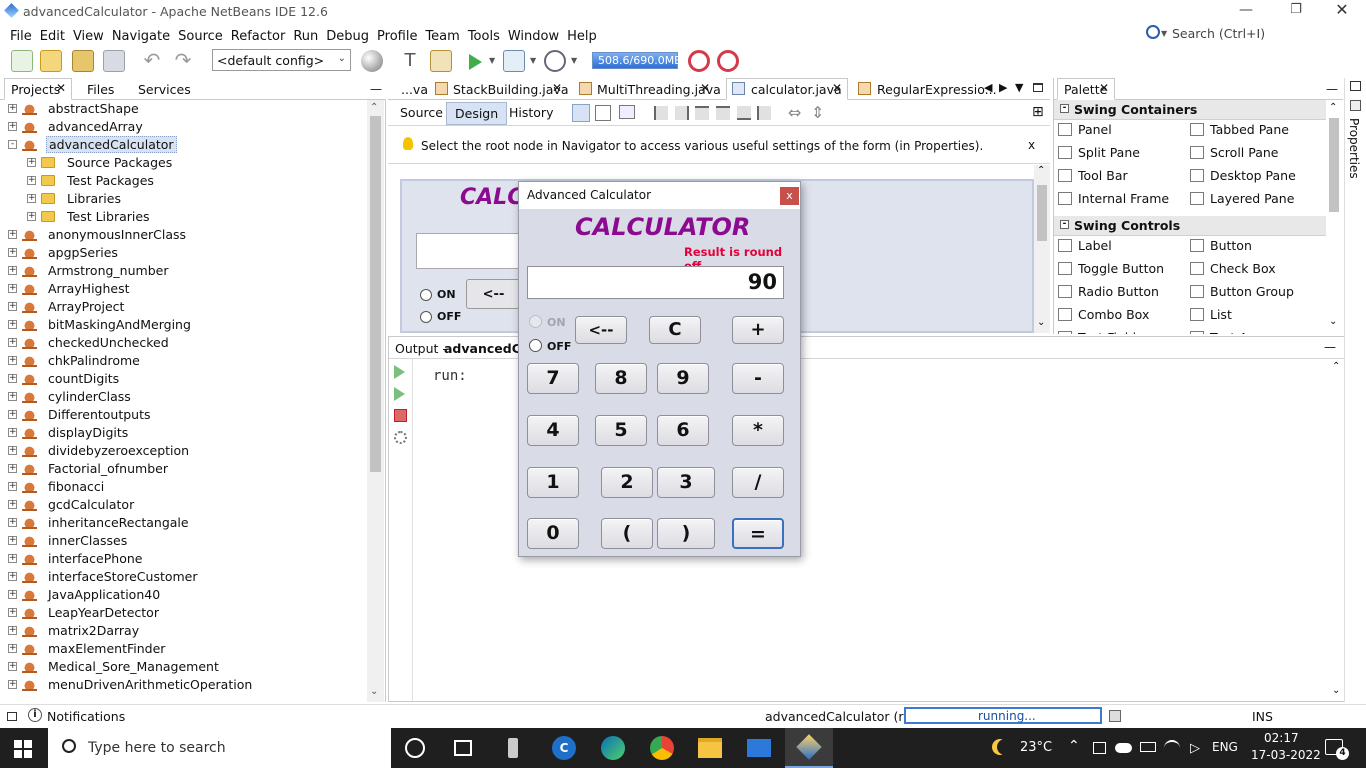 The width and height of the screenshot is (1366, 768). I want to click on tree-item: + advancedArray, so click(183, 127).